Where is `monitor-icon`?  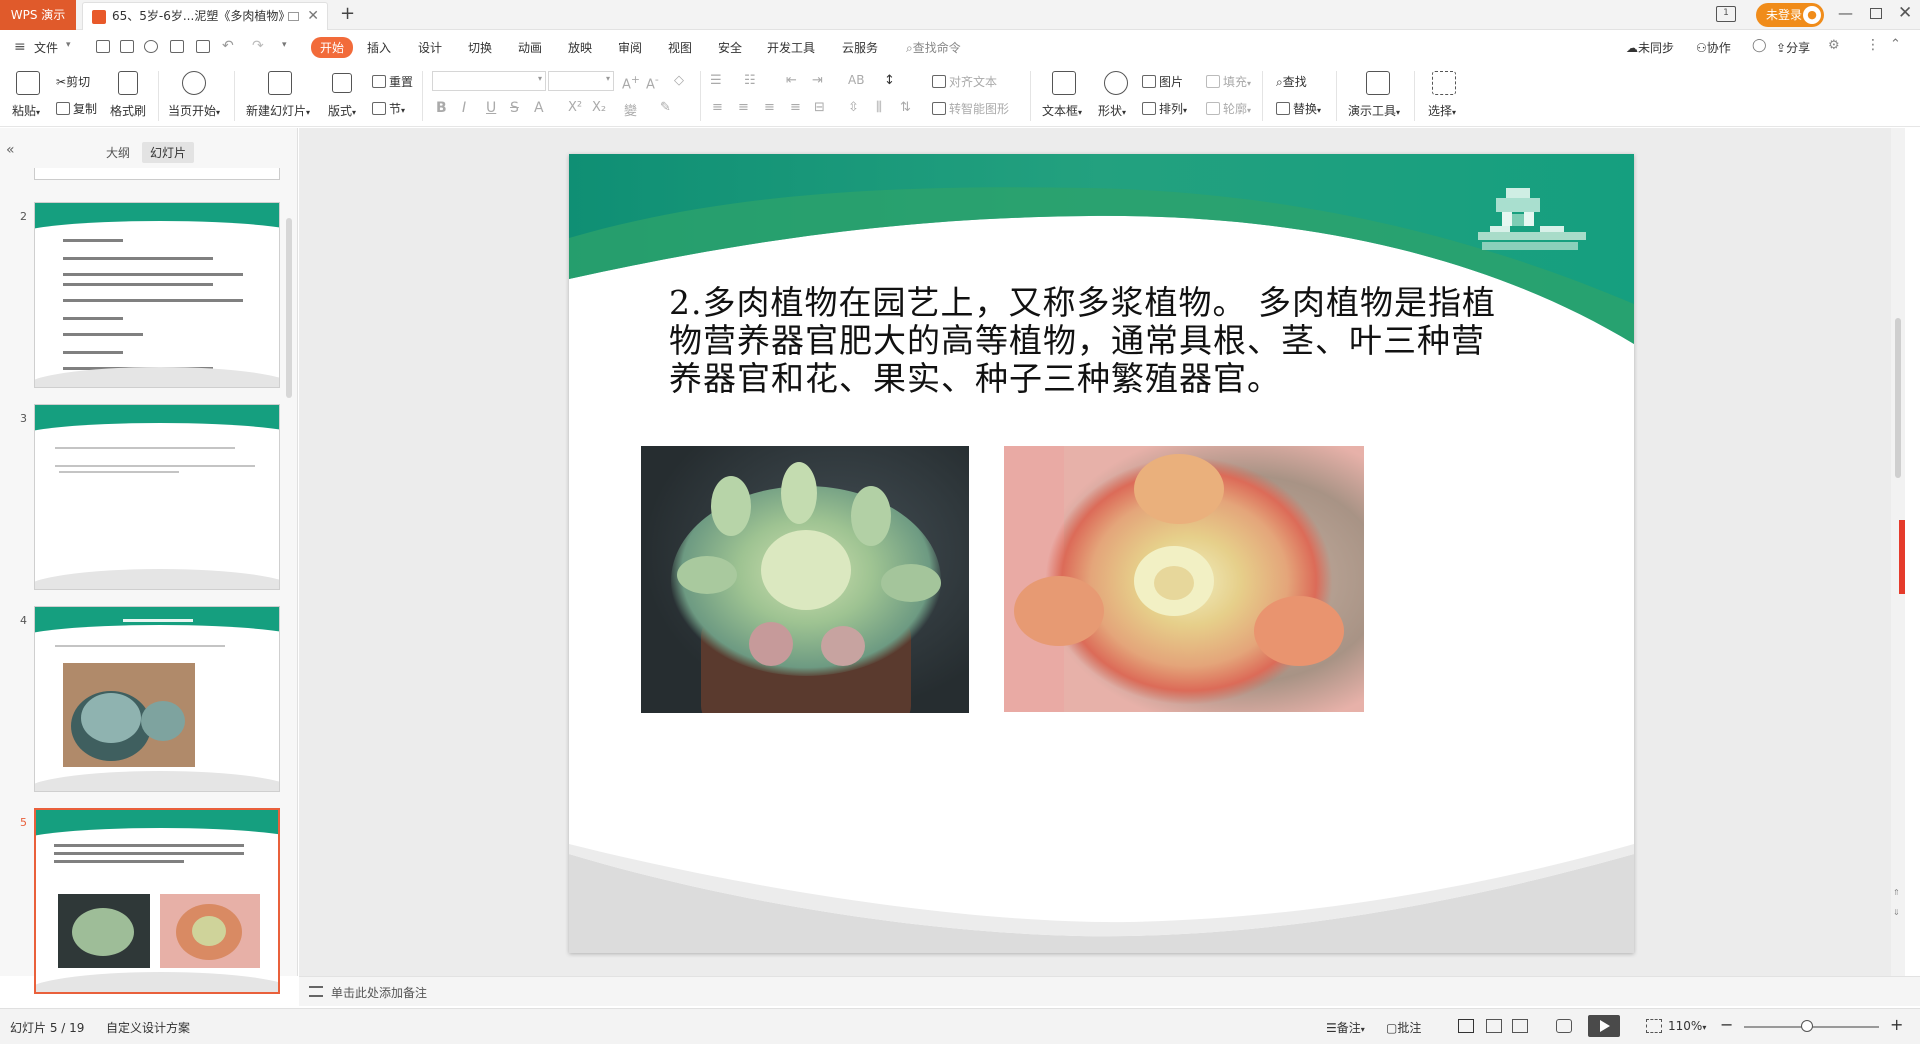
monitor-icon is located at coordinates (293, 16).